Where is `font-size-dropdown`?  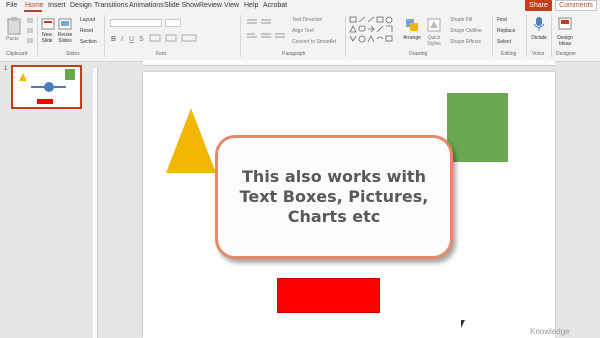 font-size-dropdown is located at coordinates (173, 23).